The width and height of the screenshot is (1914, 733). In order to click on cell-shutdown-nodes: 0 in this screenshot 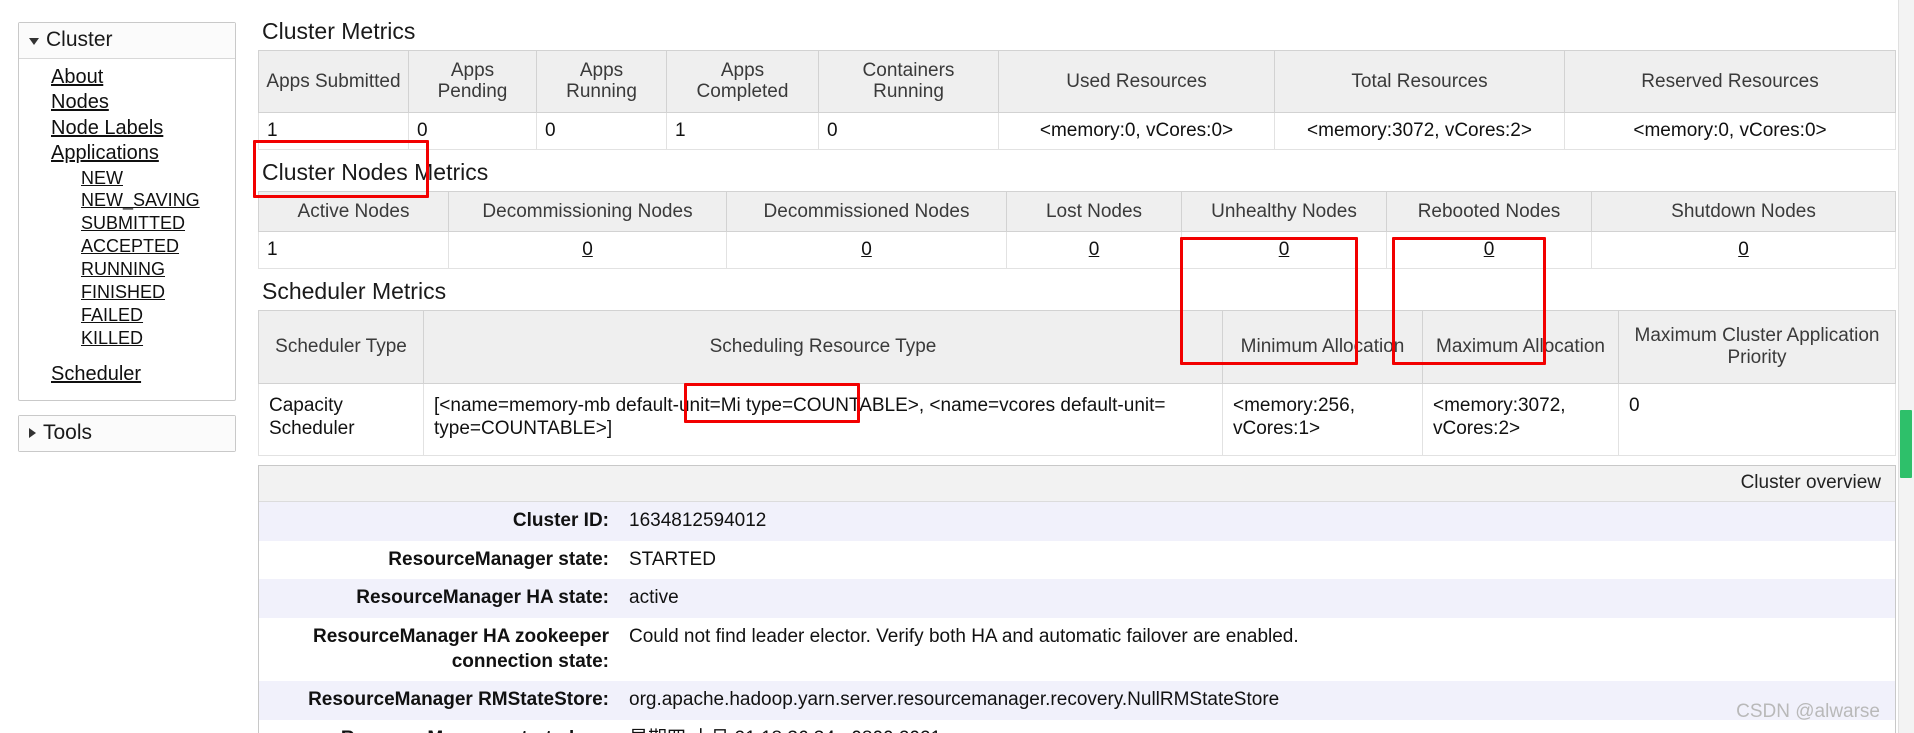, I will do `click(1743, 250)`.